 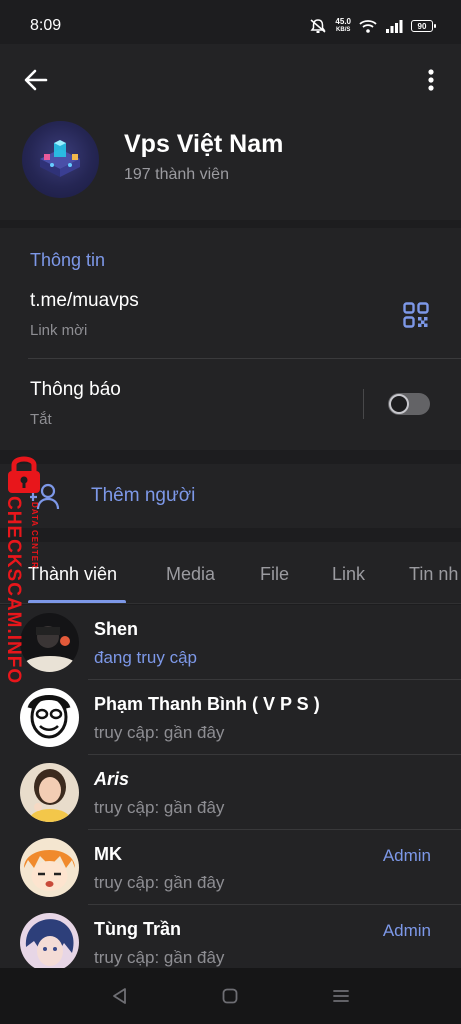 What do you see at coordinates (116, 629) in the screenshot?
I see `member-name: Shen` at bounding box center [116, 629].